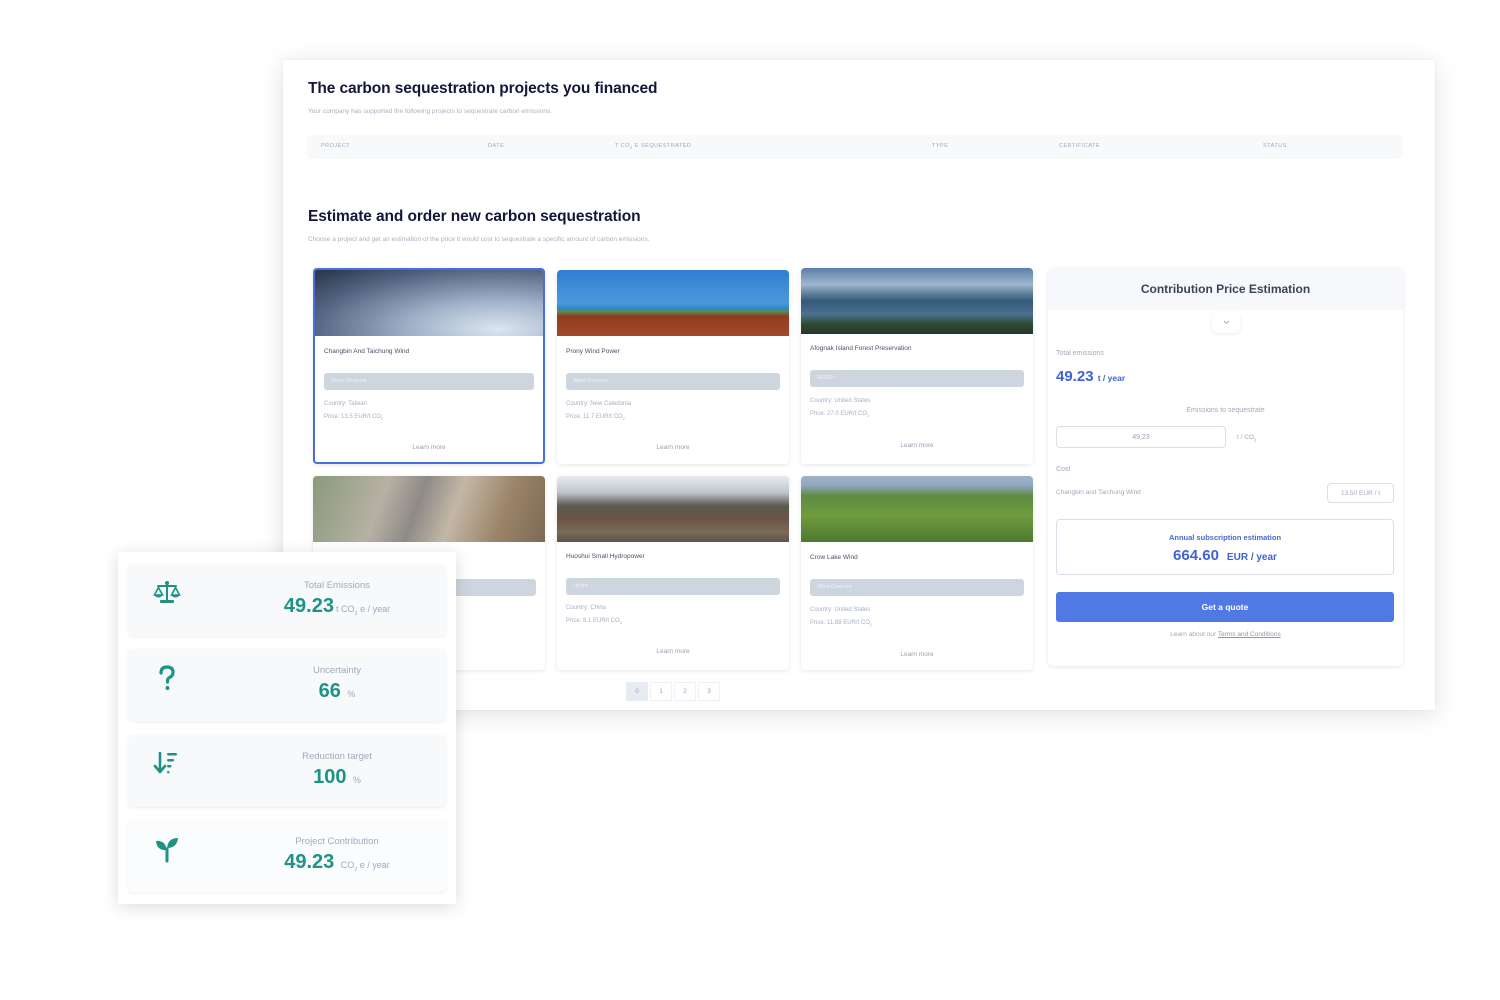 The width and height of the screenshot is (1500, 1000). What do you see at coordinates (709, 691) in the screenshot?
I see `page-button-3: 3` at bounding box center [709, 691].